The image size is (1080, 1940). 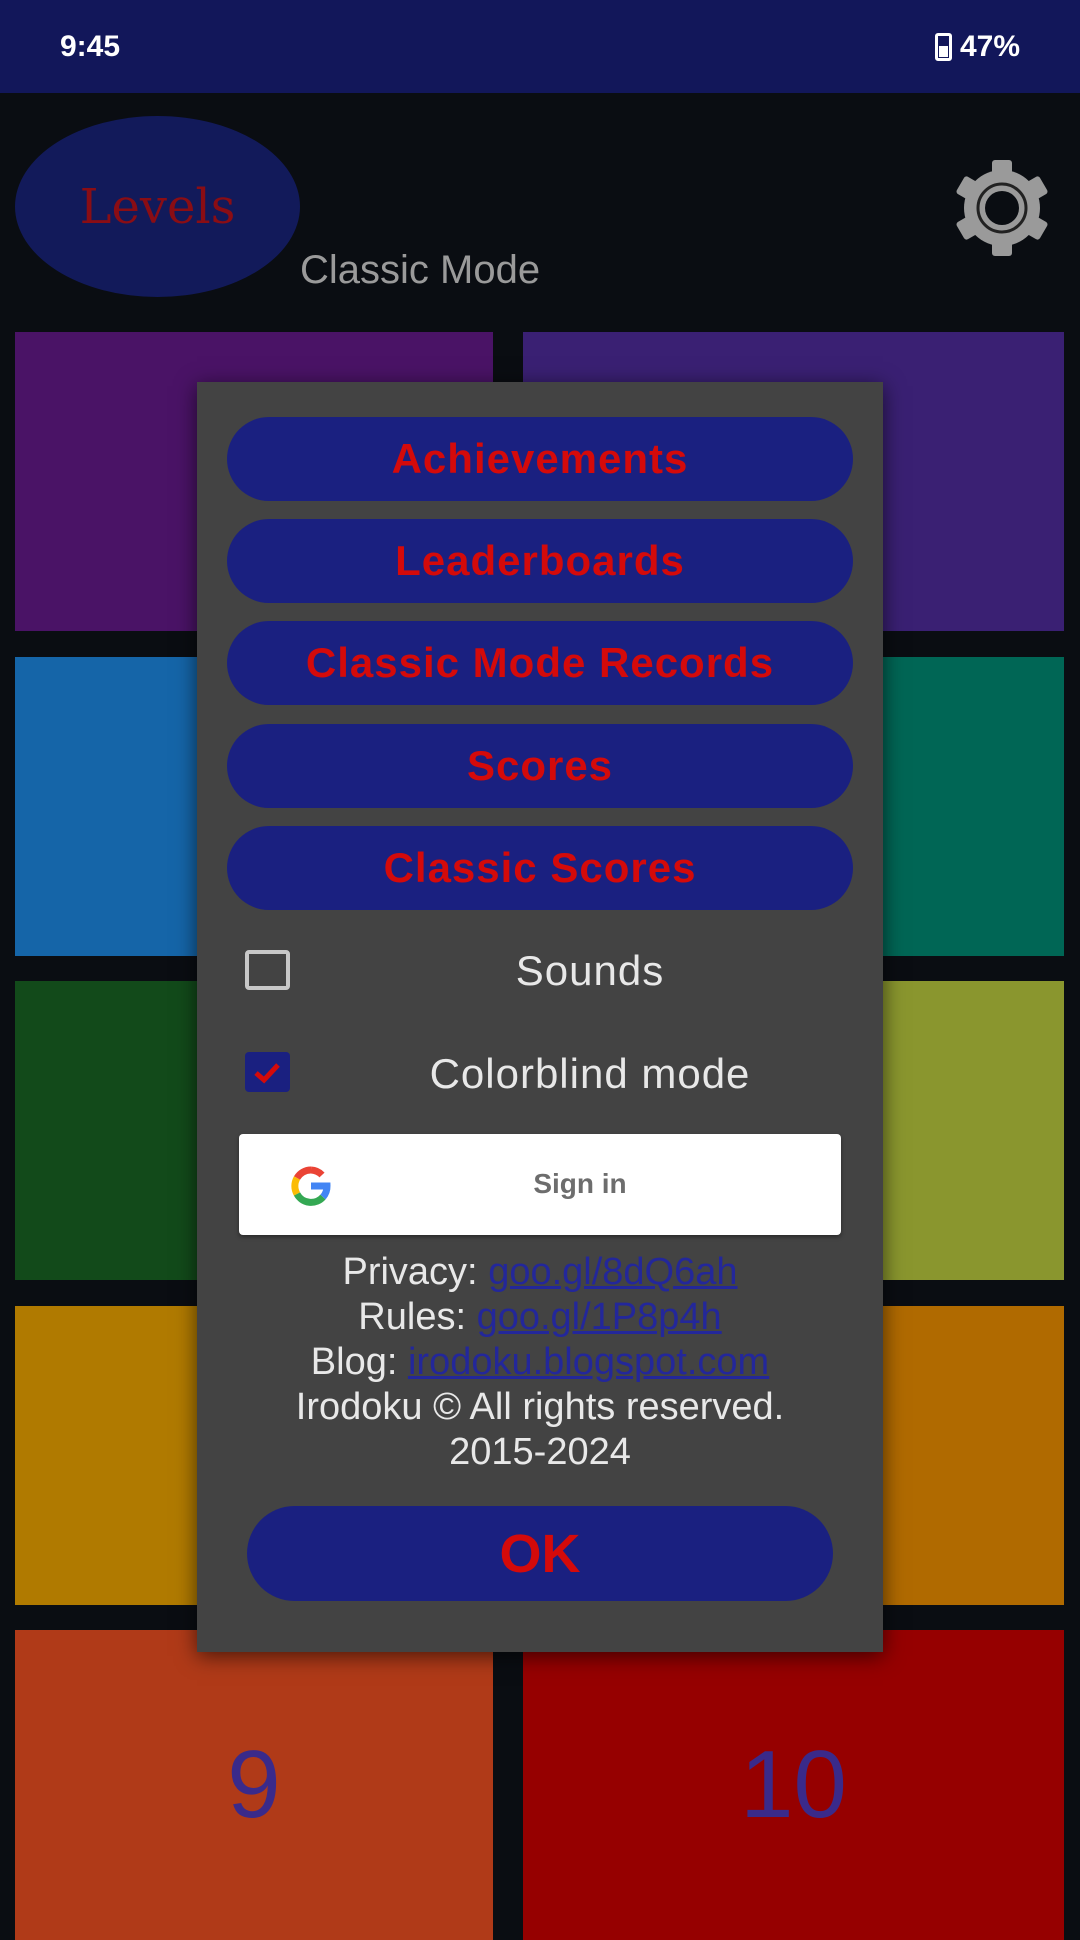 What do you see at coordinates (254, 1785) in the screenshot?
I see `level-tile: 9` at bounding box center [254, 1785].